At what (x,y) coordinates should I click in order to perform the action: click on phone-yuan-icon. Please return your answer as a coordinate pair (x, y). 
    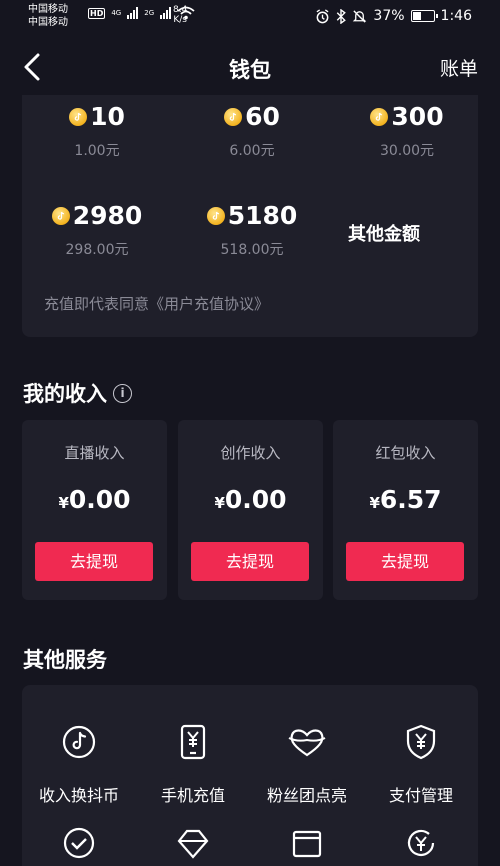
    Looking at the image, I should click on (193, 742).